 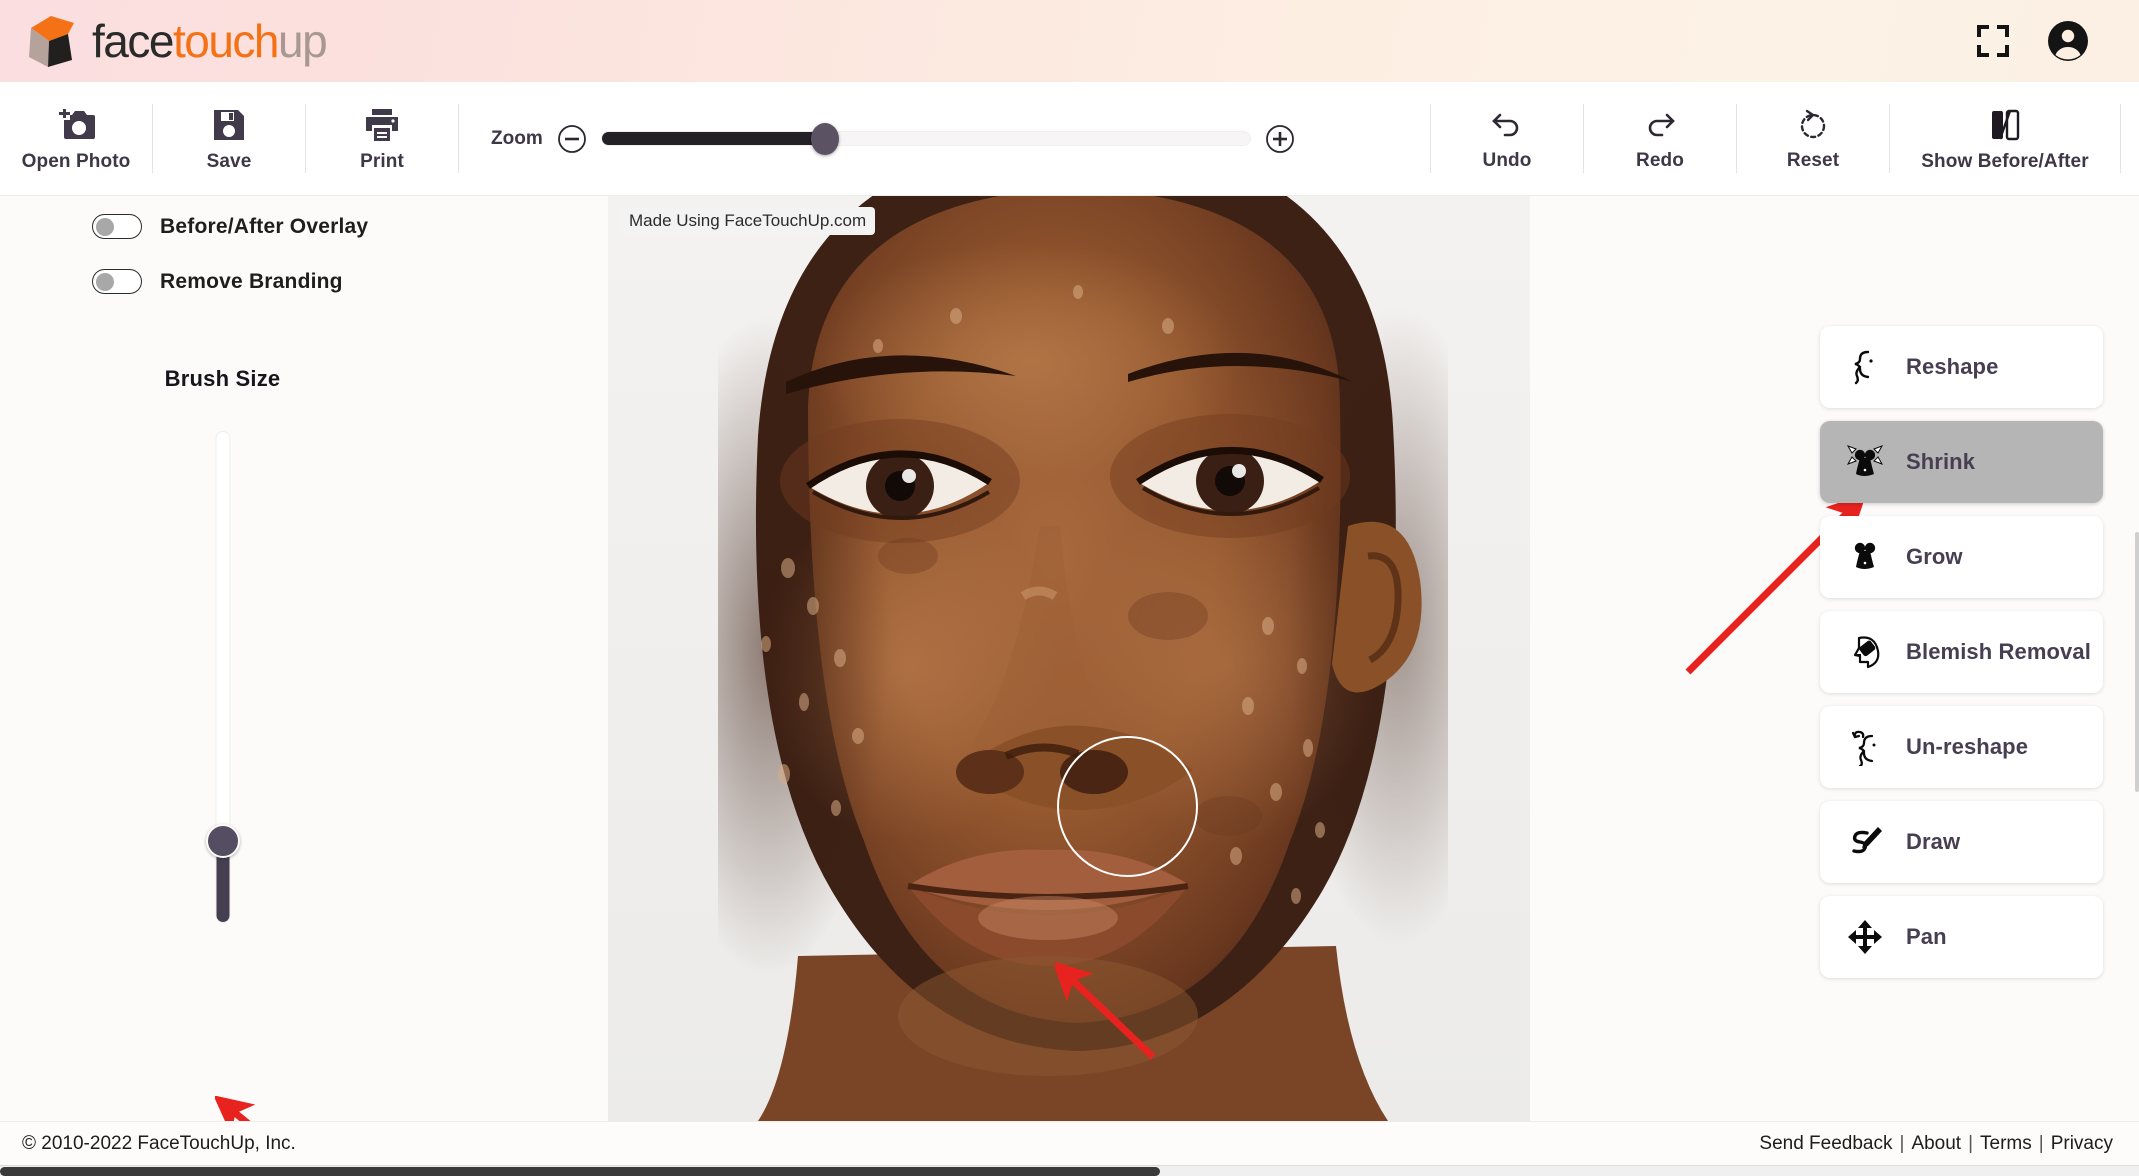 I want to click on remove-branding-row: Remove Branding, so click(x=341, y=281).